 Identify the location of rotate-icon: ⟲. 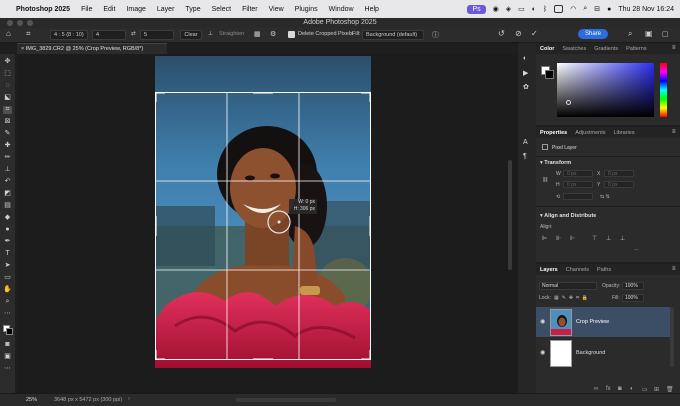
(558, 197).